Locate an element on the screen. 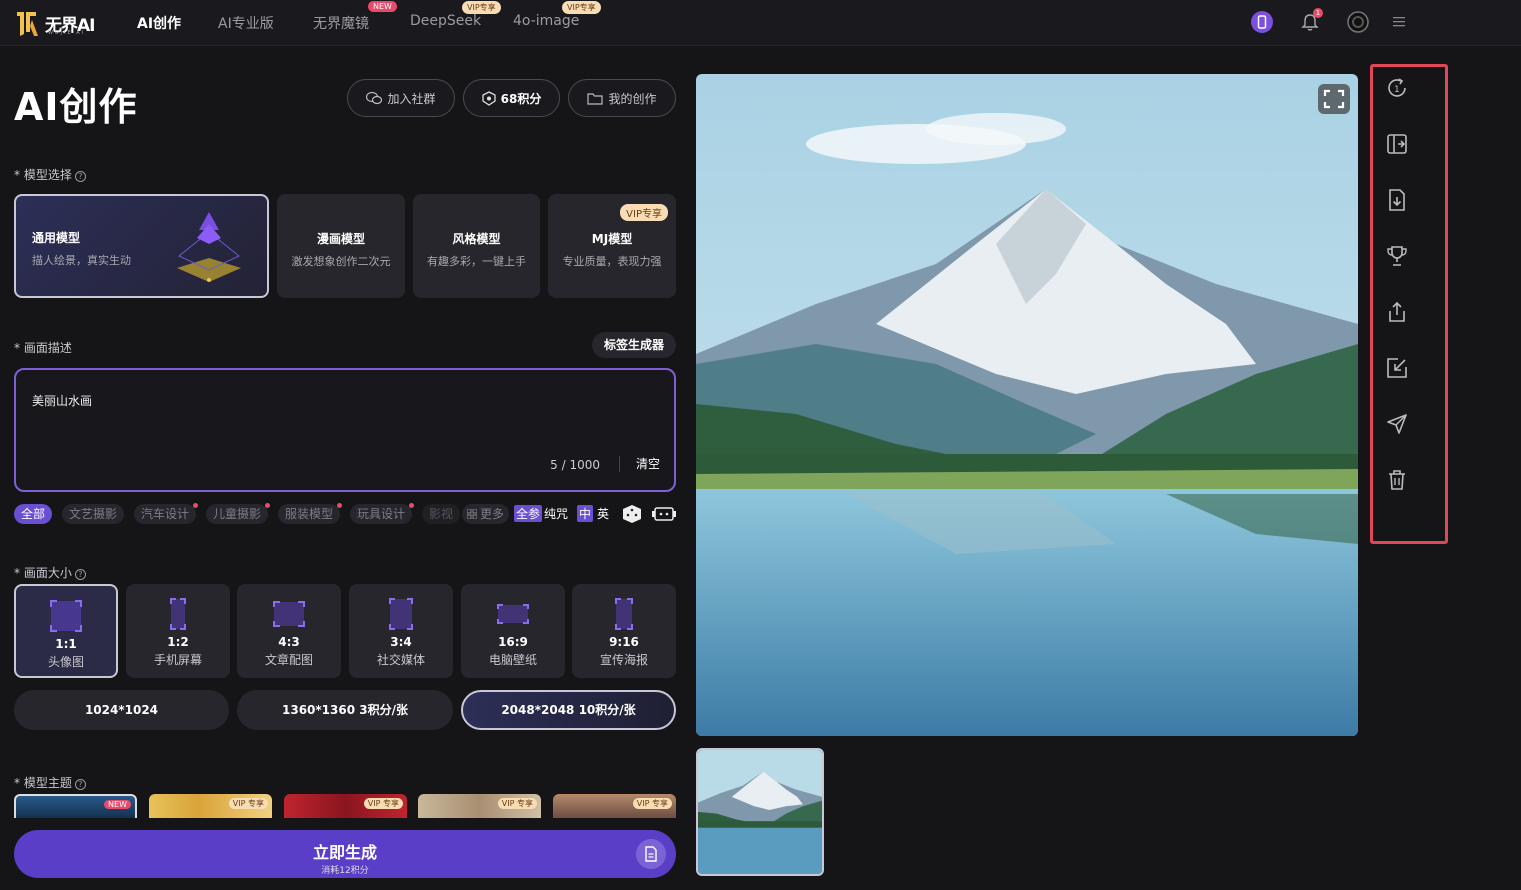 Image resolution: width=1521 pixels, height=890 pixels. vip-badge: VIP专享 is located at coordinates (581, 7).